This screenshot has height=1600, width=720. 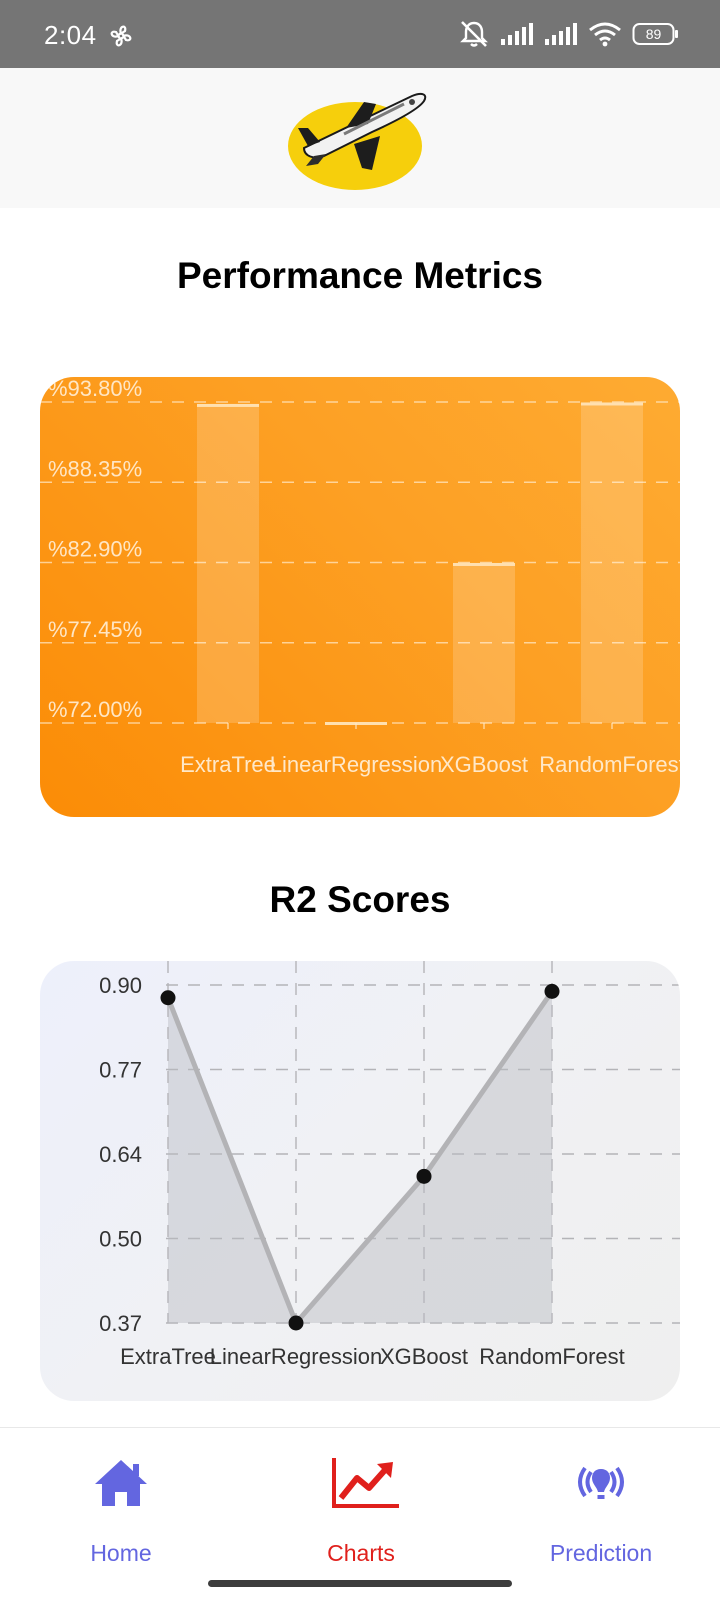 What do you see at coordinates (121, 1483) in the screenshot?
I see `home-icon` at bounding box center [121, 1483].